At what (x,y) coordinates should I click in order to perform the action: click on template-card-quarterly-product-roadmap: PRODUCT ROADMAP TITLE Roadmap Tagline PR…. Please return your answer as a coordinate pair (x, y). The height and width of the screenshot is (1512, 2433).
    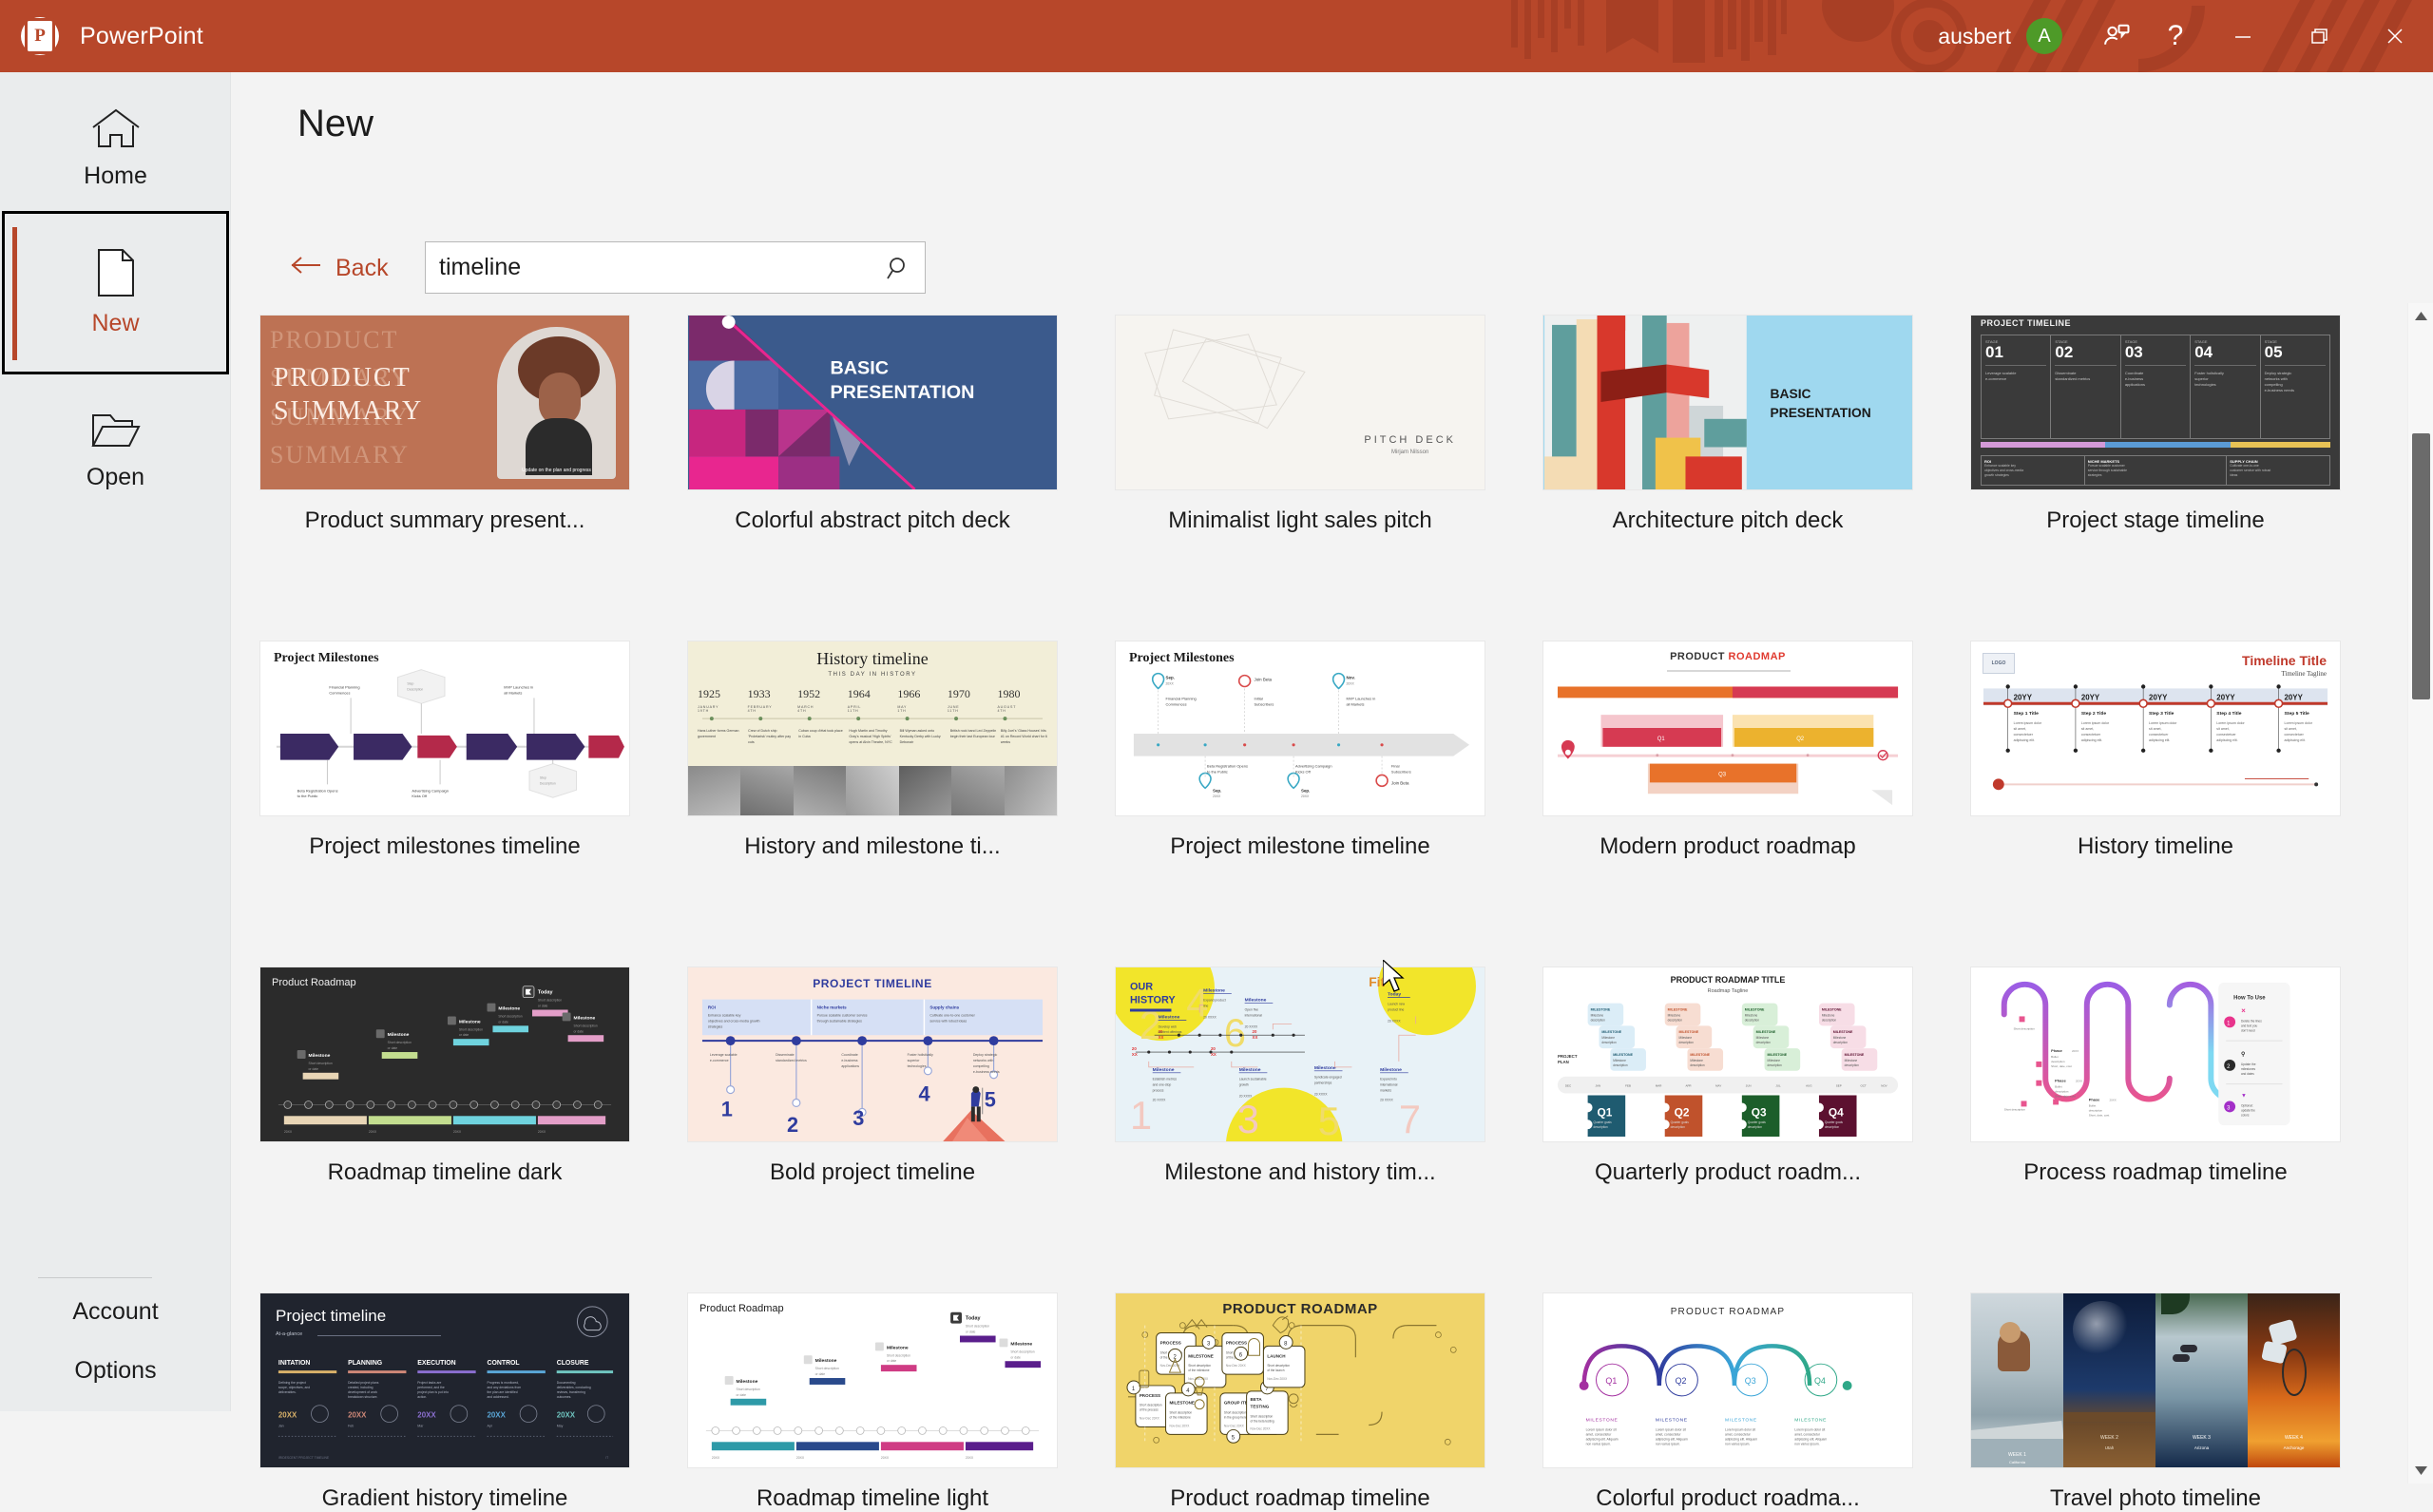
    Looking at the image, I should click on (1728, 1076).